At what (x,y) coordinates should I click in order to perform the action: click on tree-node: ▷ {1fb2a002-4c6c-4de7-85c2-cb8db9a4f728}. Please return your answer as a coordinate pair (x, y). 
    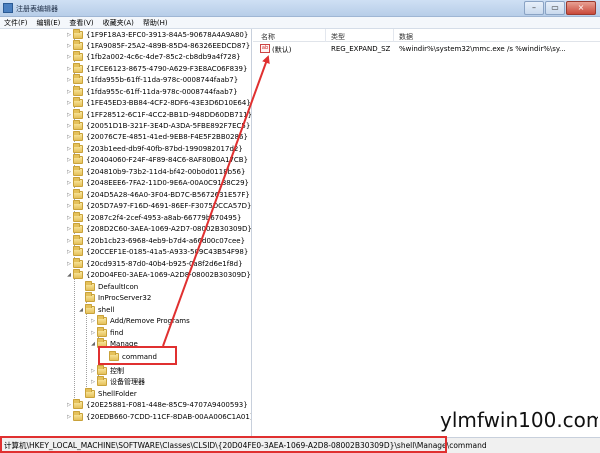
    Looking at the image, I should click on (153, 56).